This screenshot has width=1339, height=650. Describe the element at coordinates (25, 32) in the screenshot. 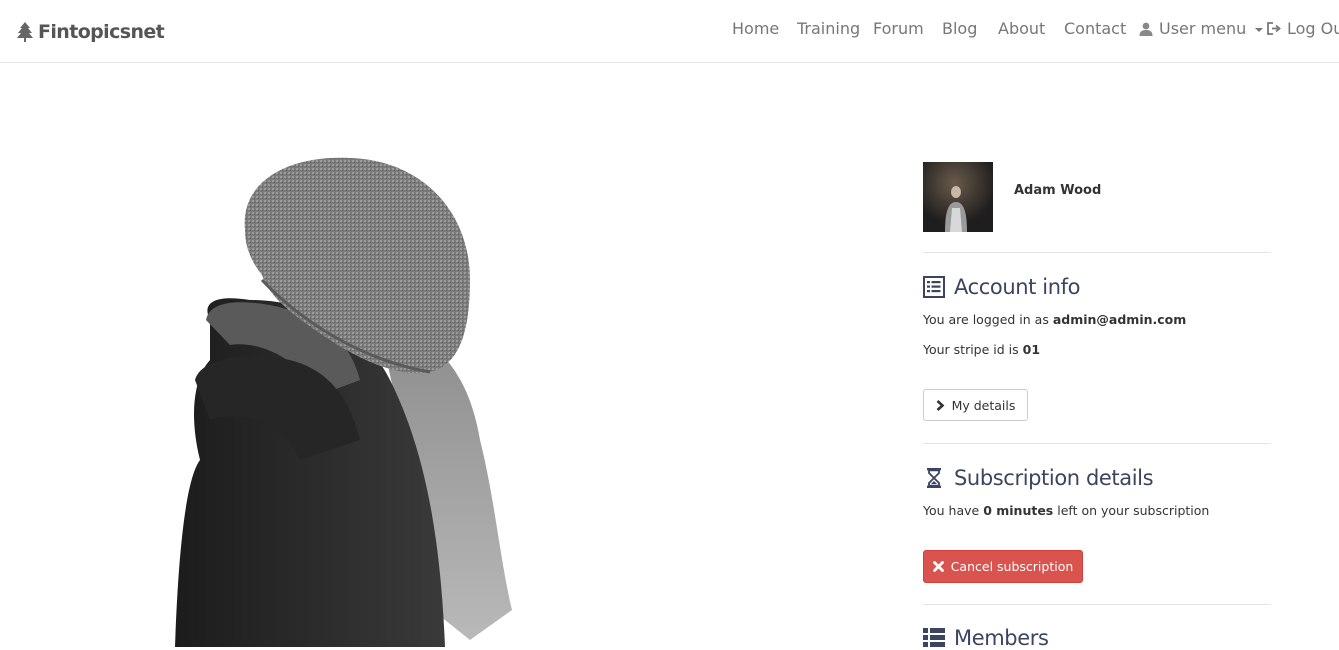

I see `tree-icon` at that location.